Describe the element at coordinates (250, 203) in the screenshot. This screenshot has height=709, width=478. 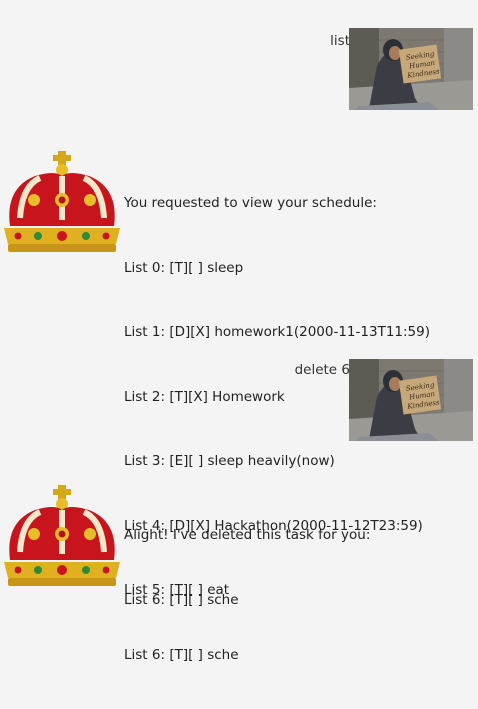
I see `message-line: You requested to view your schedule:` at that location.